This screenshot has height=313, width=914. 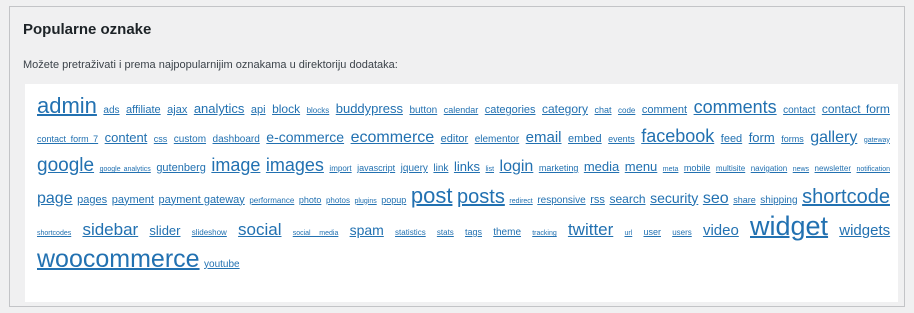 I want to click on tag-link-forms: forms, so click(x=792, y=139).